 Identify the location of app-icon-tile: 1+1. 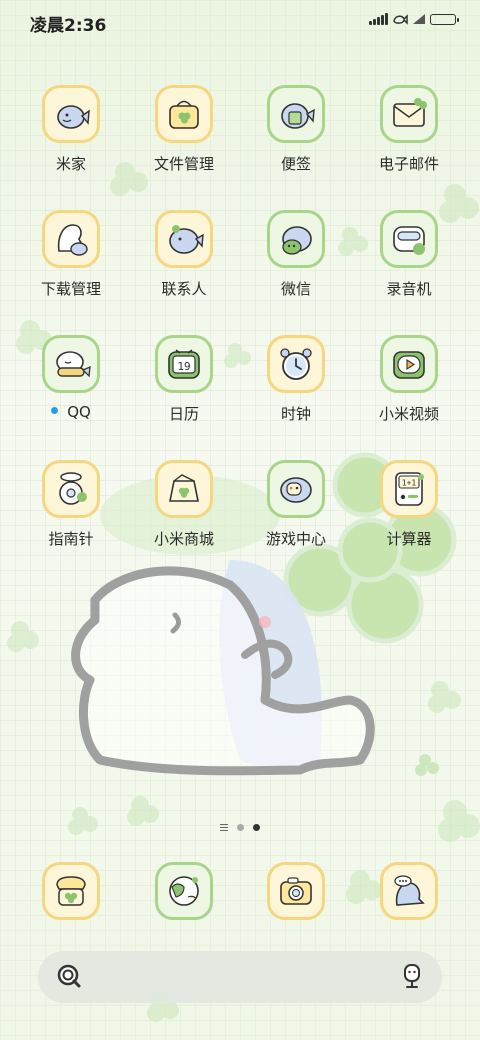
(409, 489).